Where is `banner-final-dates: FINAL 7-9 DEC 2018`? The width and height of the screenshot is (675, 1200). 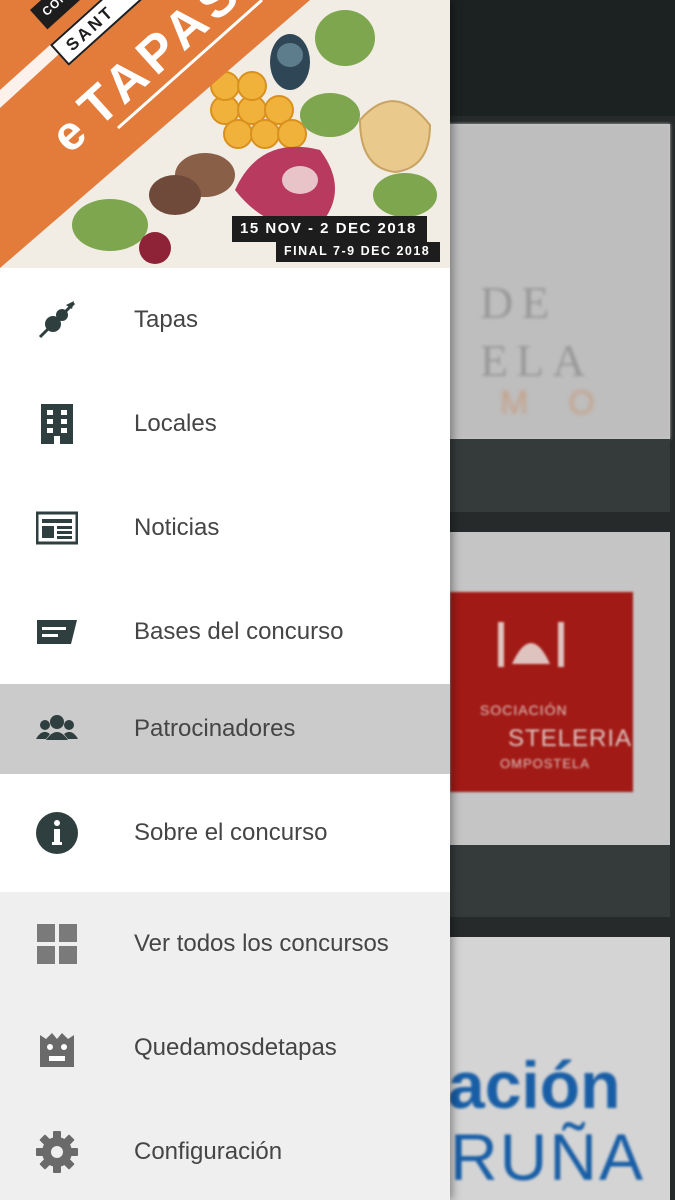 banner-final-dates: FINAL 7-9 DEC 2018 is located at coordinates (358, 252).